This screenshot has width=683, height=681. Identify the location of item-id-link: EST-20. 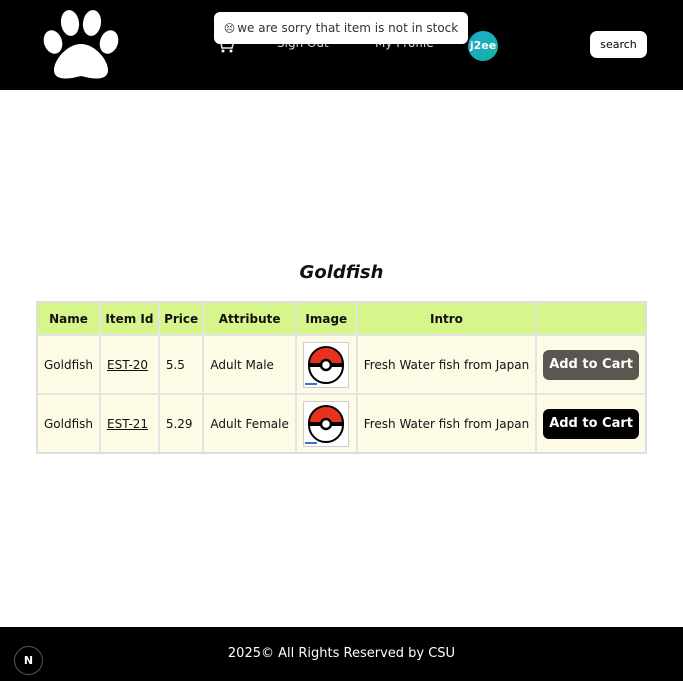
(127, 365).